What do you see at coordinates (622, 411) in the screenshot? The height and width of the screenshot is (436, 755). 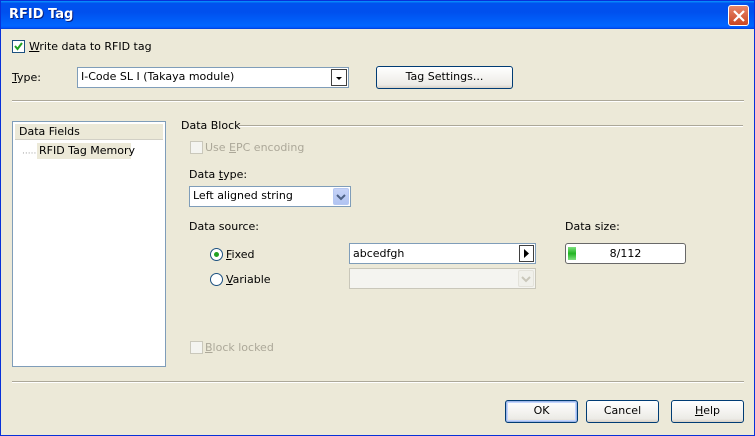 I see `cancel-button: Cancel` at bounding box center [622, 411].